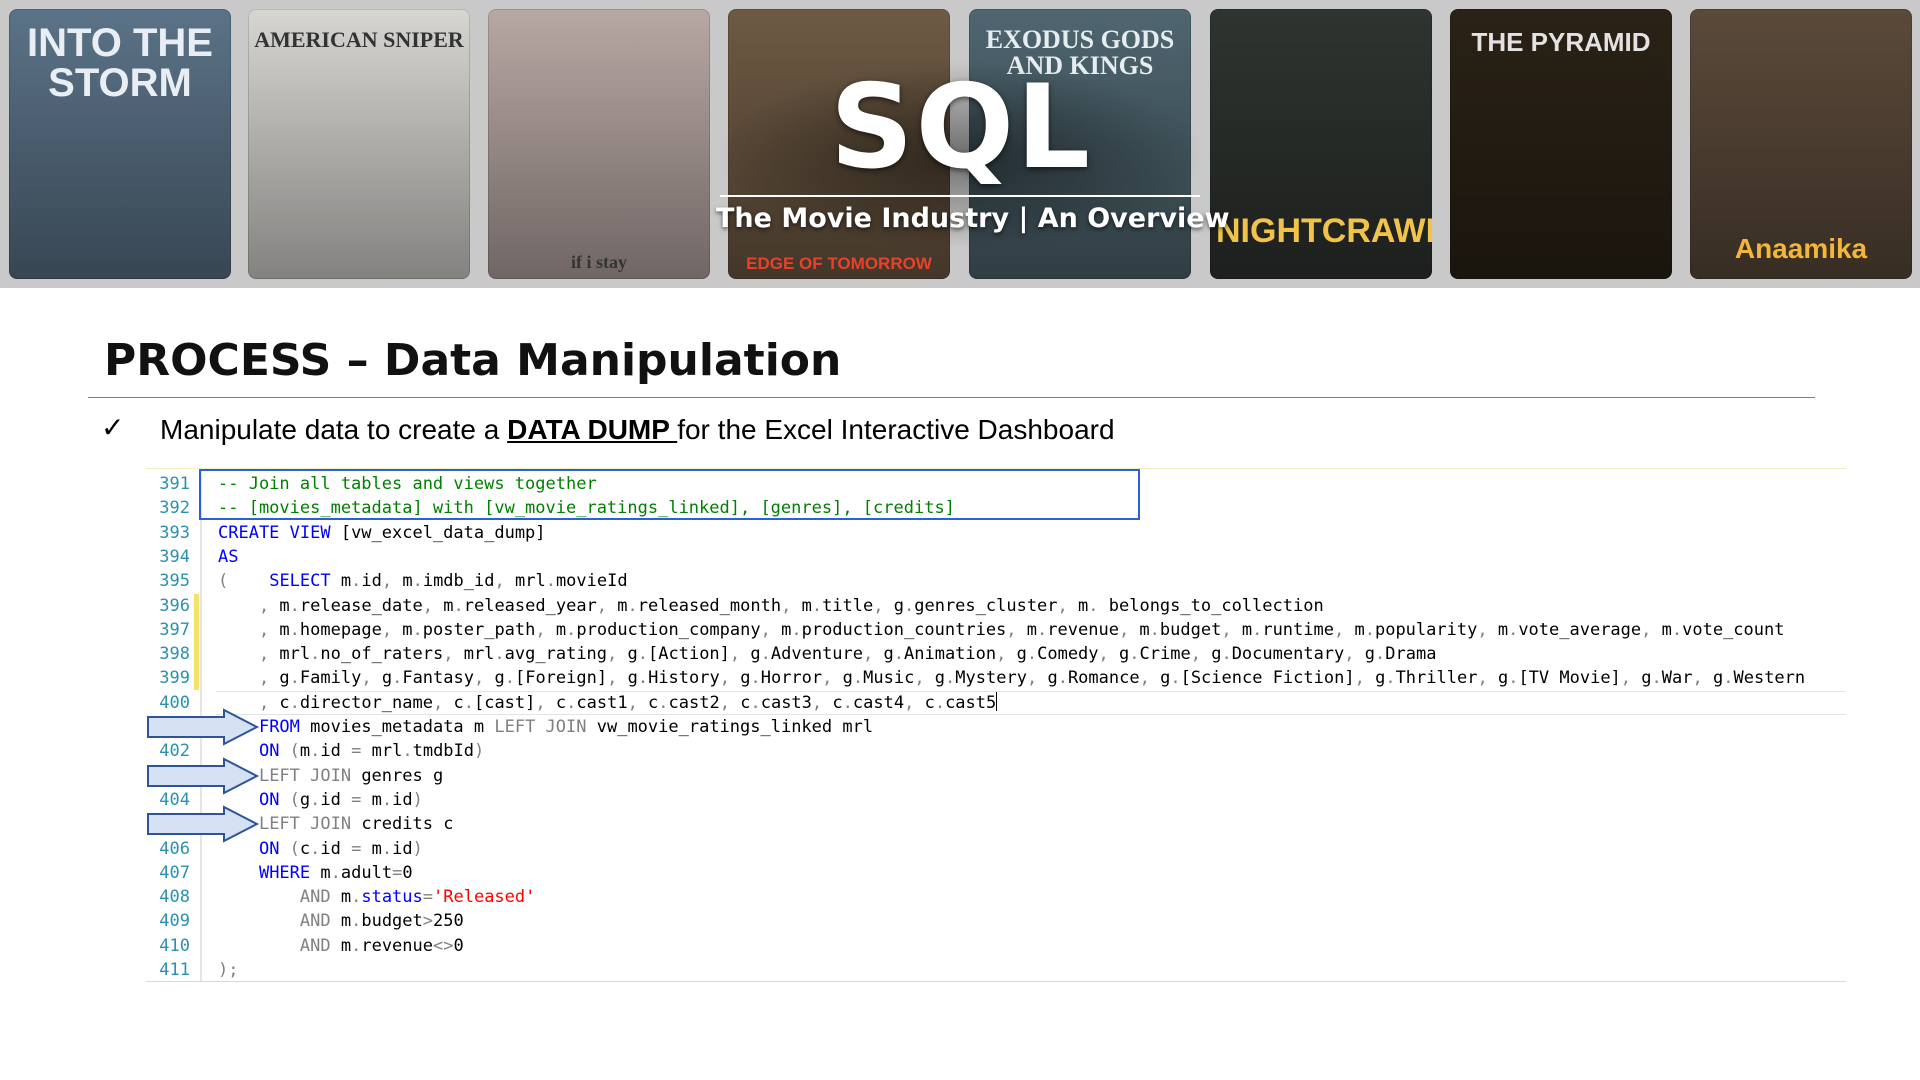  Describe the element at coordinates (996, 800) in the screenshot. I see `code-line: 404 ON (g.id = m.id)` at that location.